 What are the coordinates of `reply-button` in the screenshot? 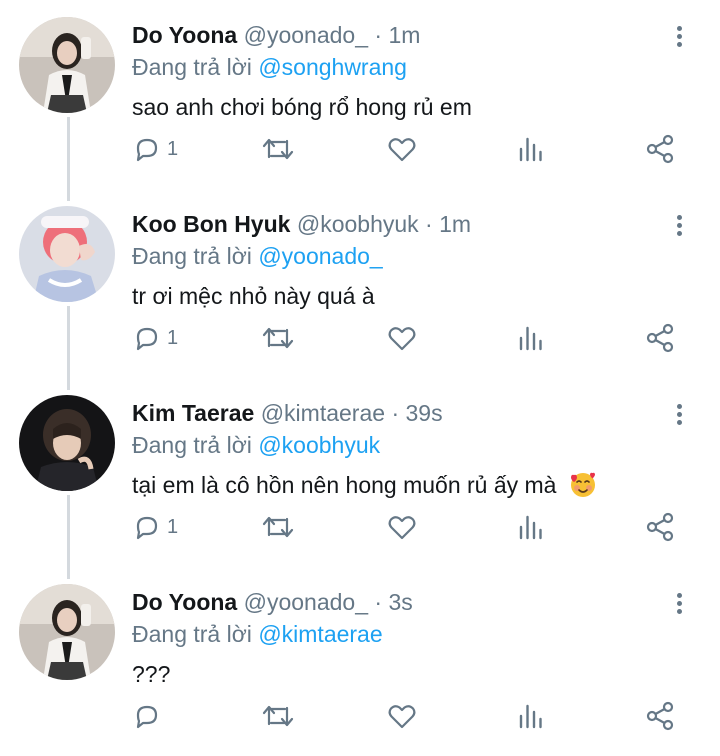 It's located at (150, 716).